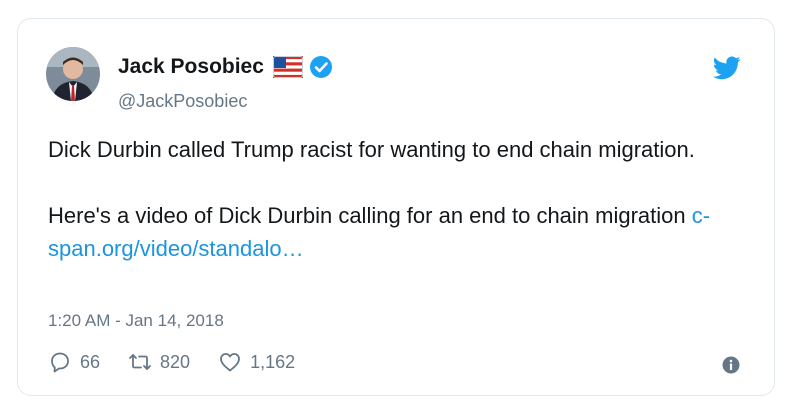  Describe the element at coordinates (90, 361) in the screenshot. I see `reply-count: 66` at that location.